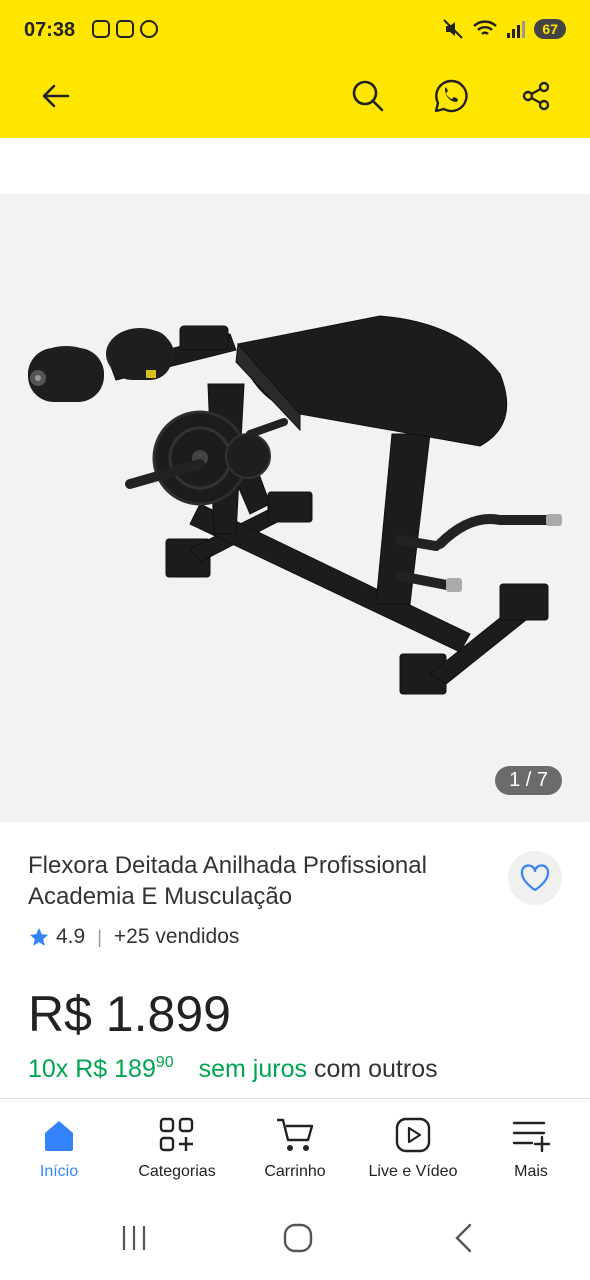  I want to click on tab-categorias: Categorias, so click(177, 1149).